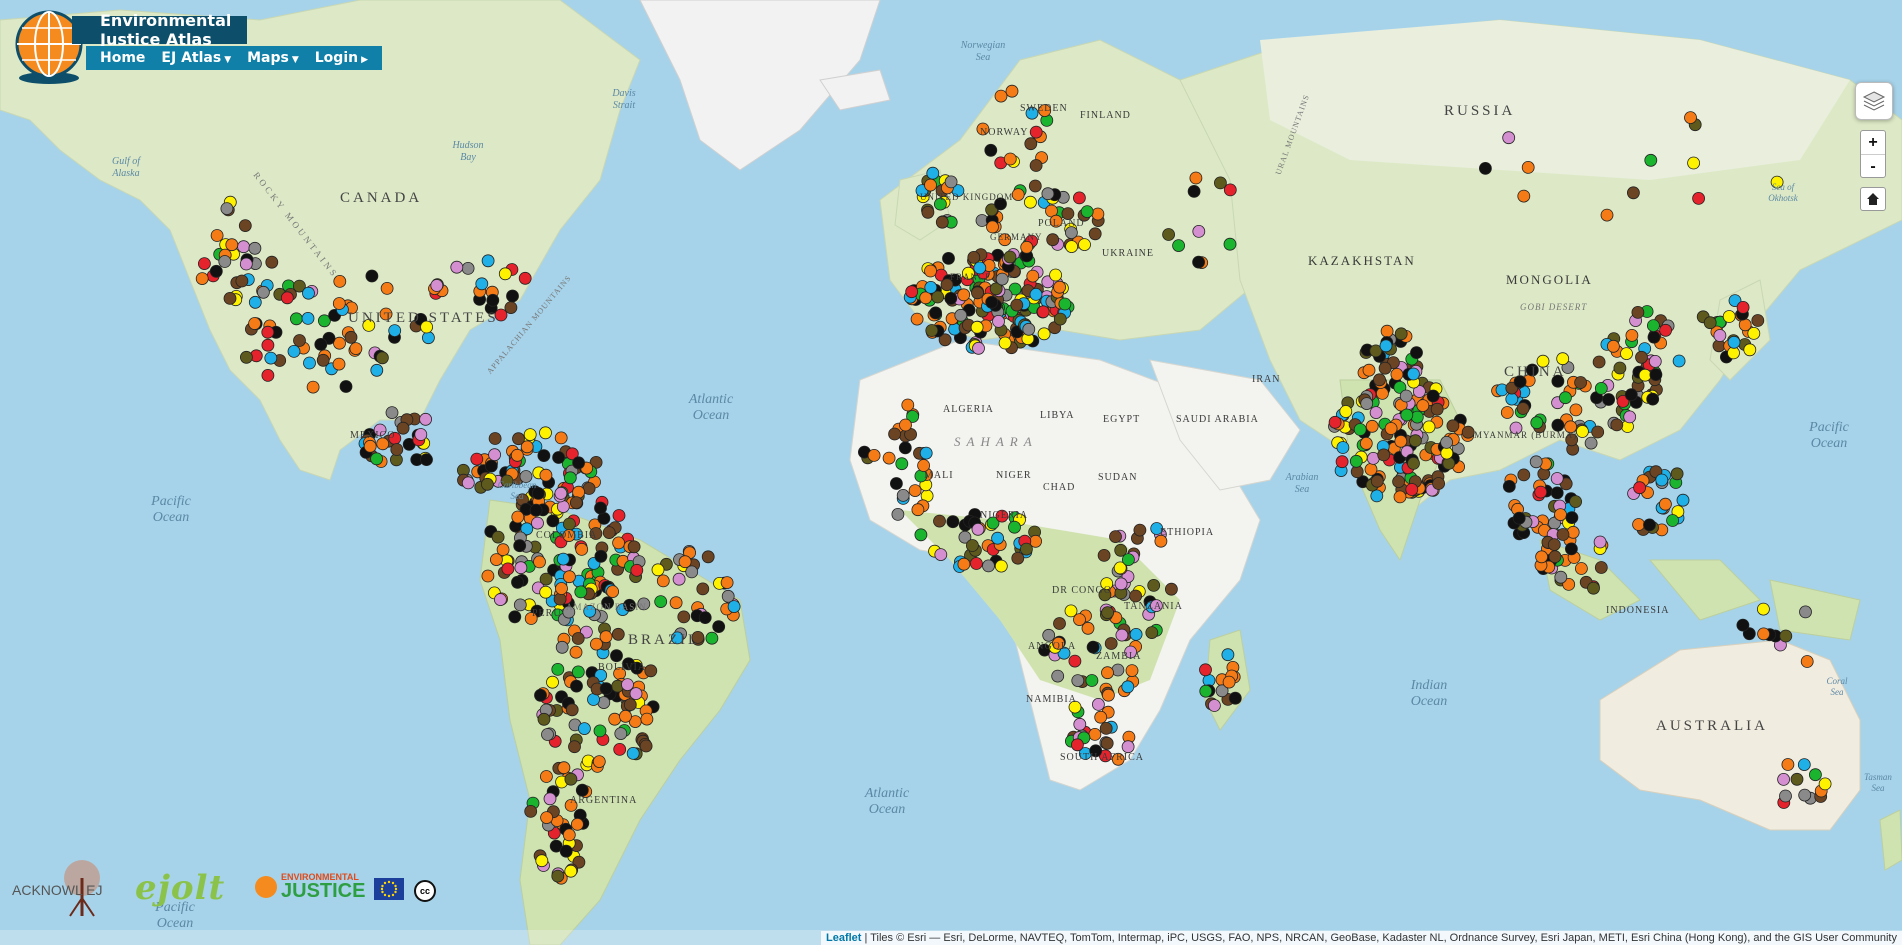 This screenshot has width=1902, height=945. Describe the element at coordinates (341, 58) in the screenshot. I see `nav-login: Login ▶` at that location.